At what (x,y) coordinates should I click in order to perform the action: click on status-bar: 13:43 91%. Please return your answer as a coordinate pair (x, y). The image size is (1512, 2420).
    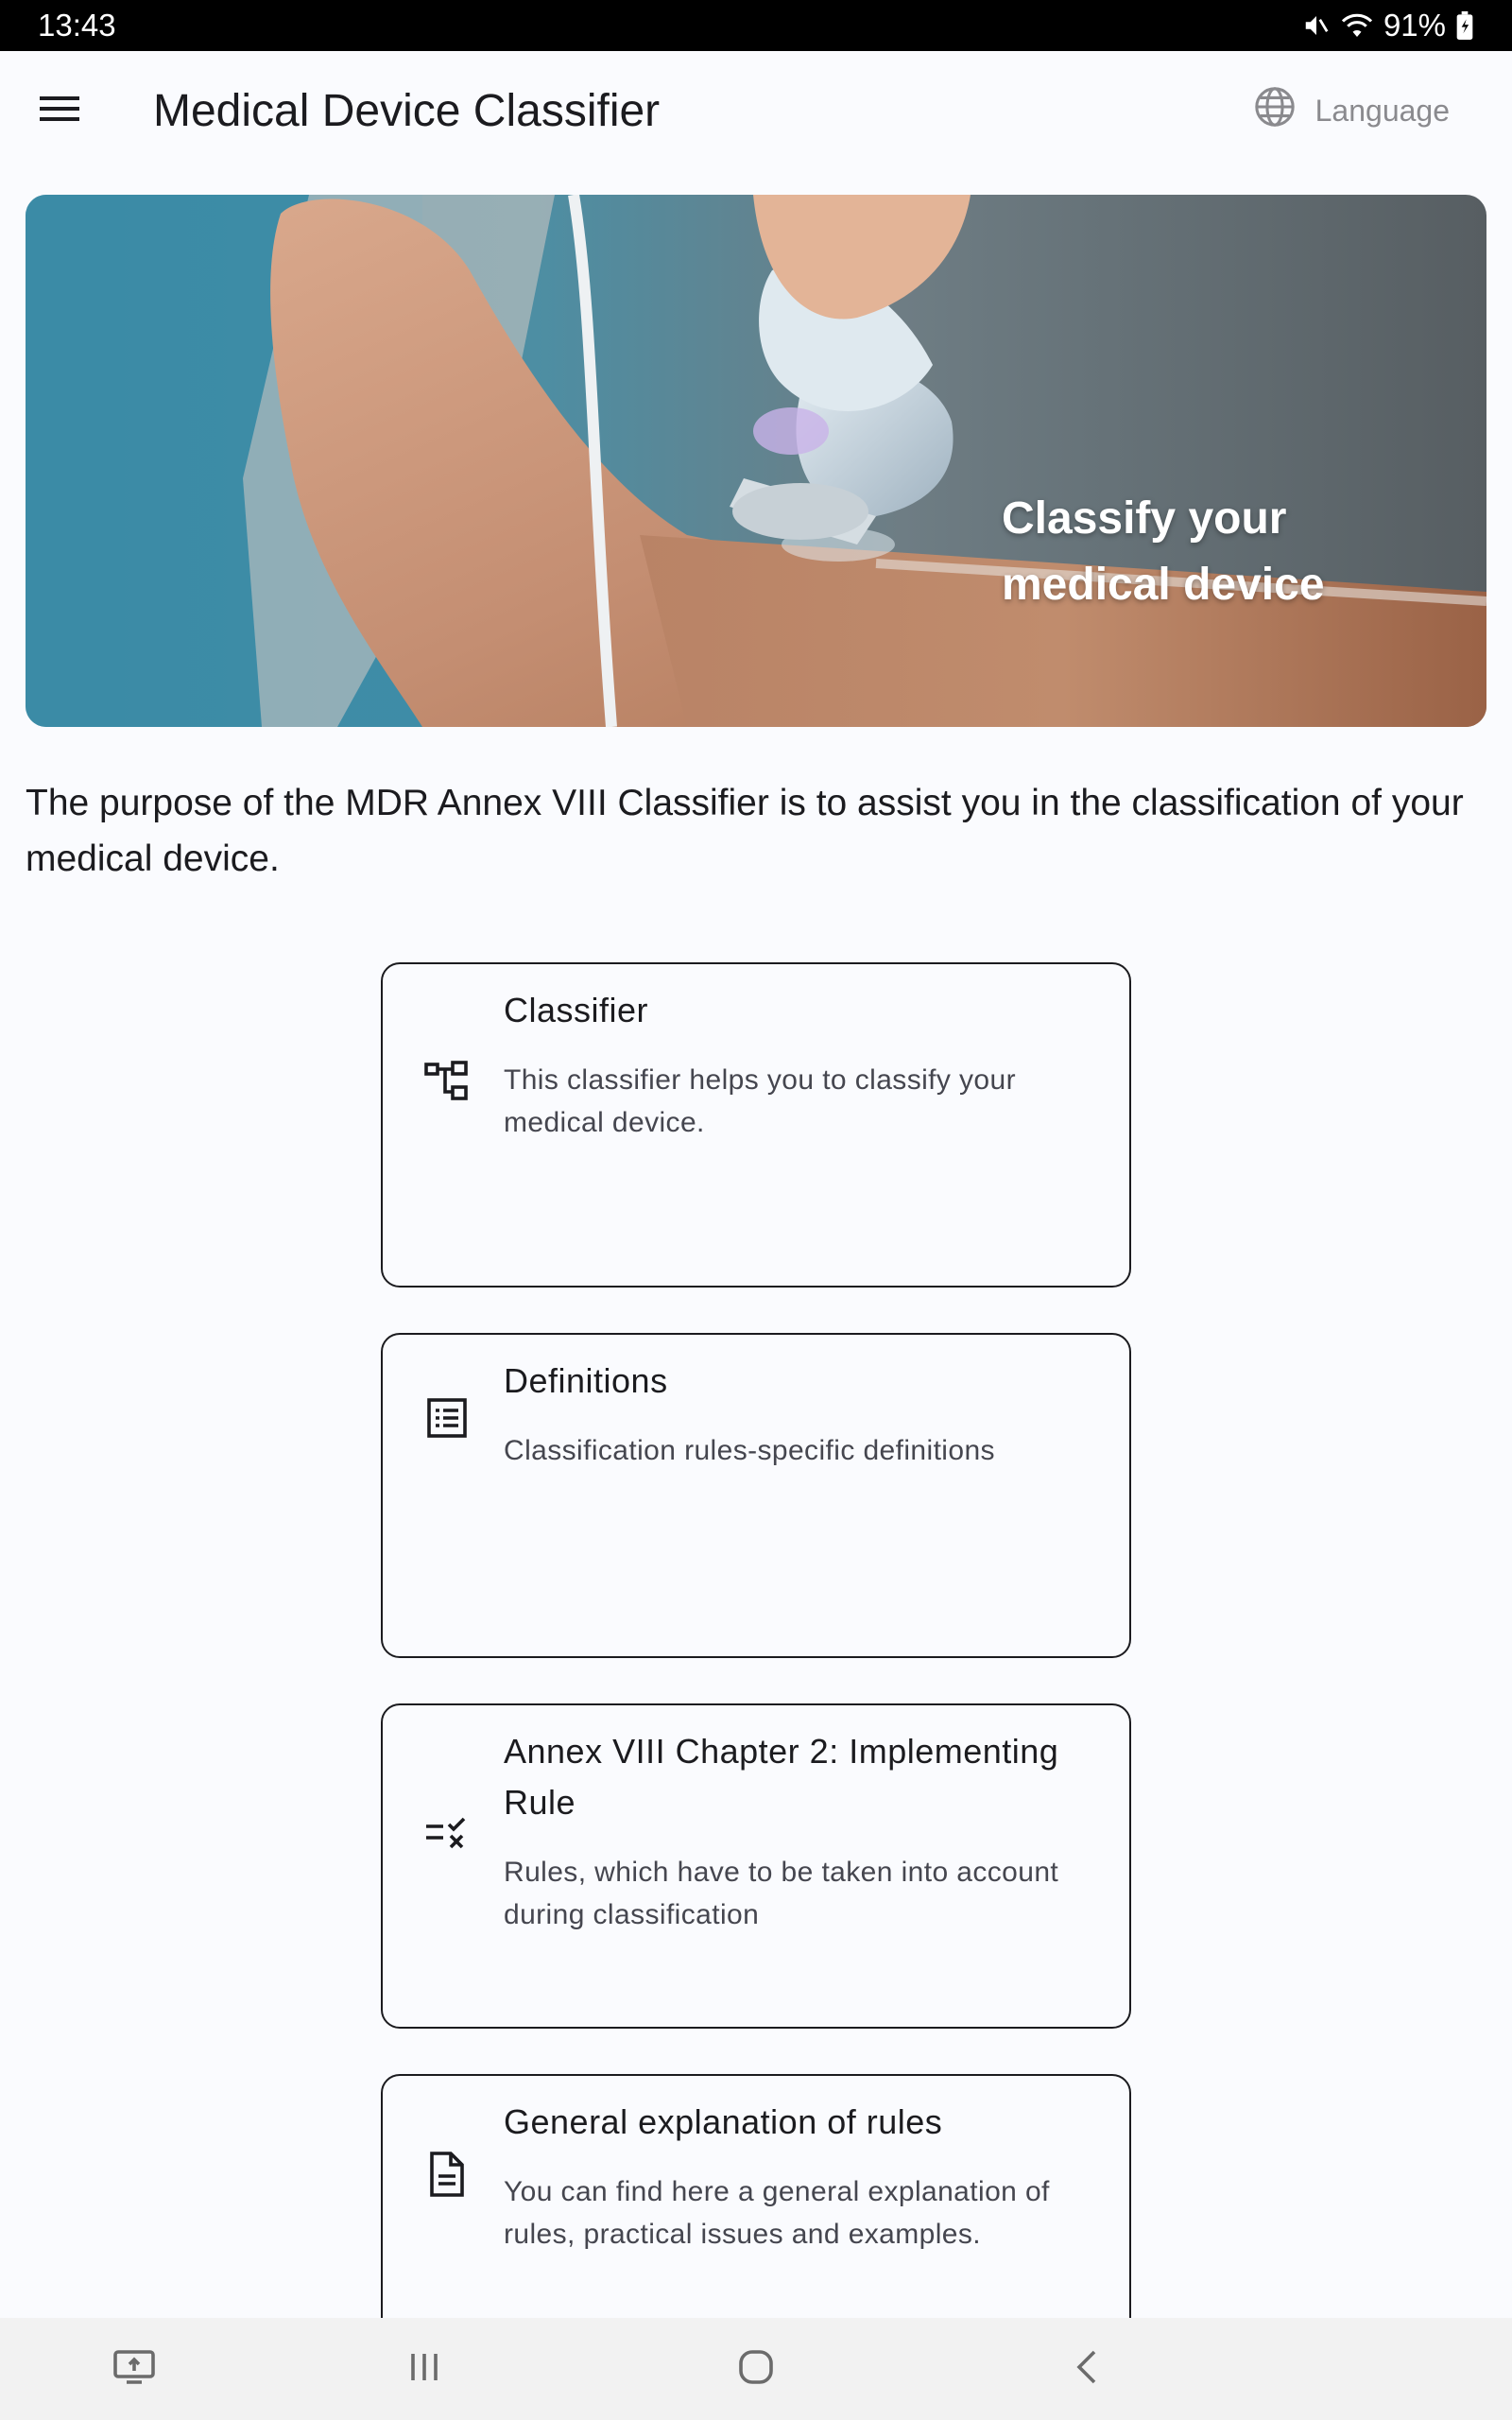
    Looking at the image, I should click on (756, 26).